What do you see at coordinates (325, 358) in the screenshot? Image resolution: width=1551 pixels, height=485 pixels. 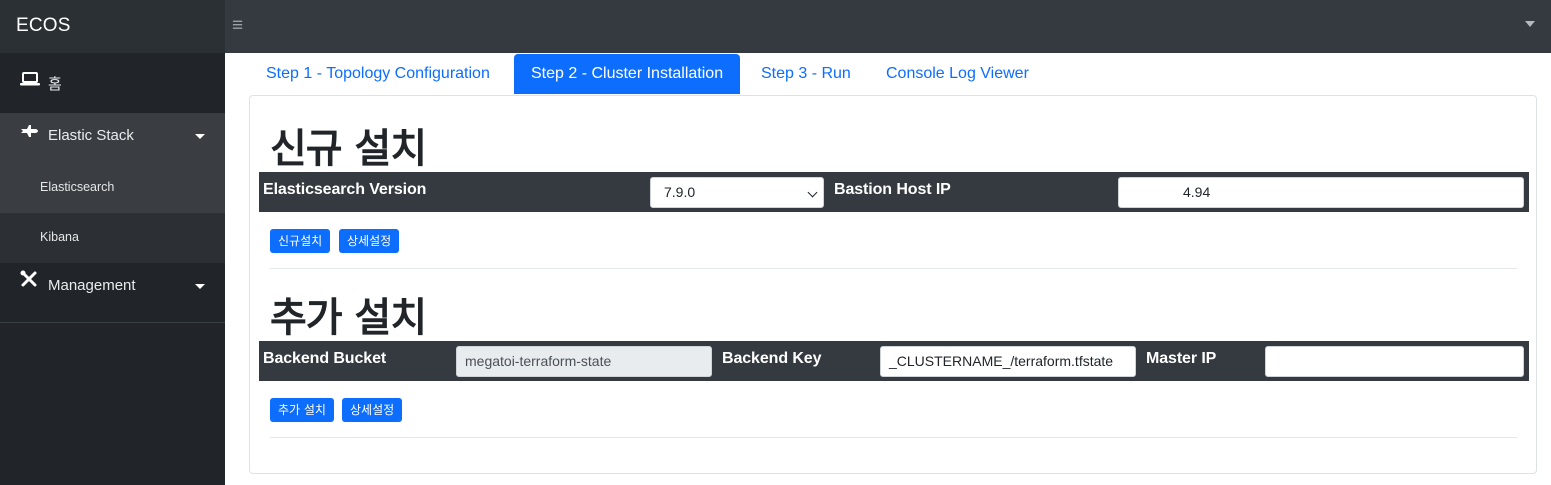 I see `backend-bucket-label: Backend Bucket` at bounding box center [325, 358].